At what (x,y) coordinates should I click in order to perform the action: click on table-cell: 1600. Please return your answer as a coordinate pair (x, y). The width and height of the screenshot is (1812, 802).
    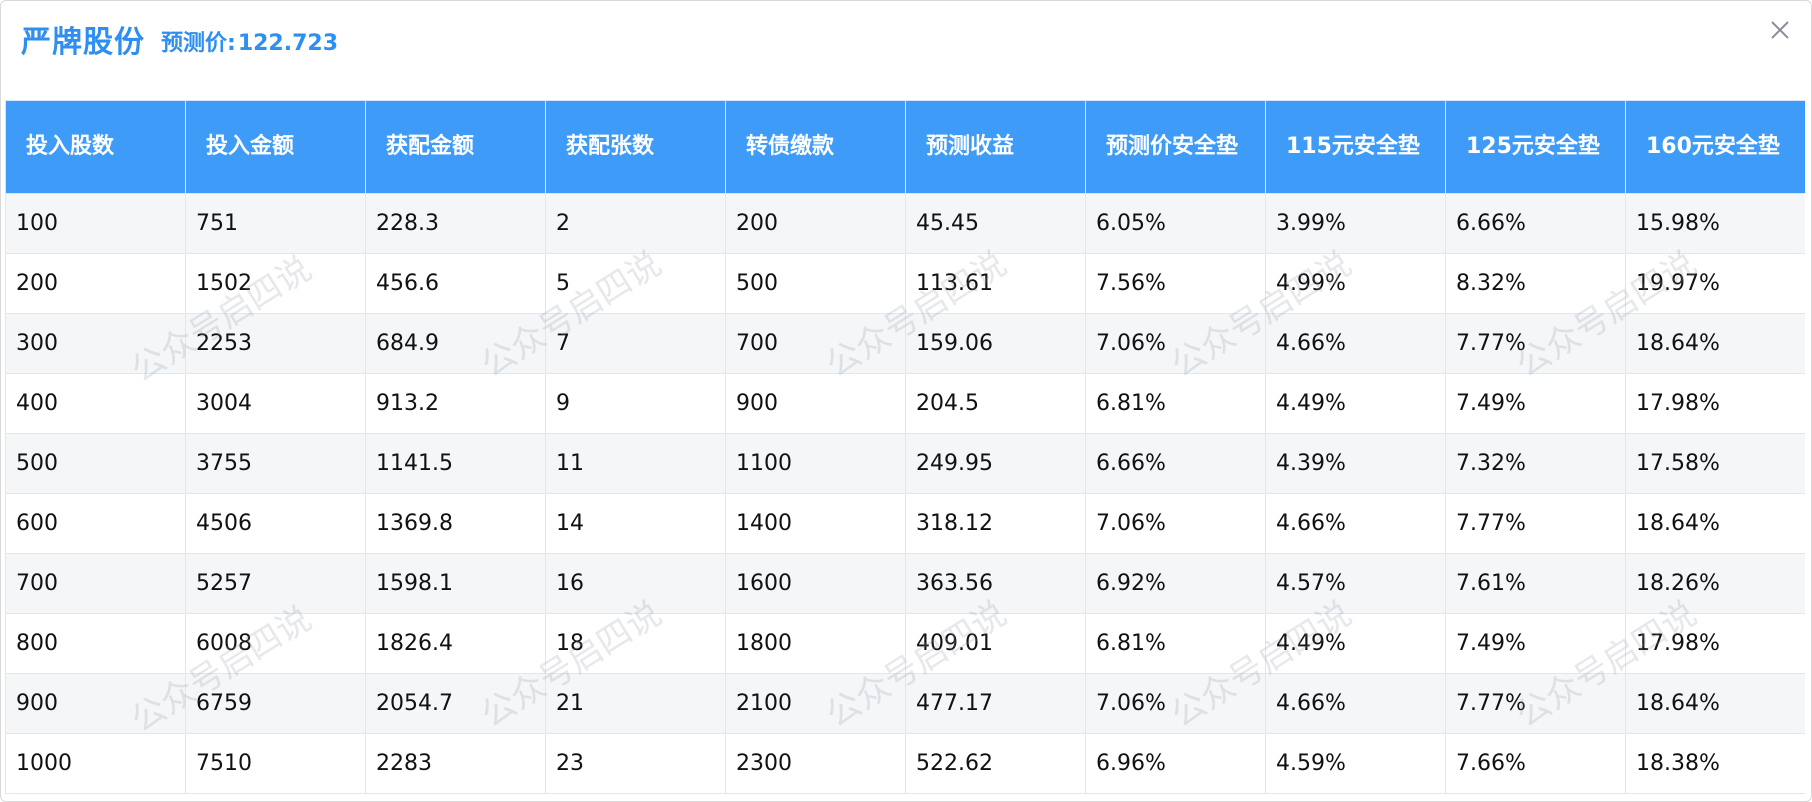
    Looking at the image, I should click on (815, 583).